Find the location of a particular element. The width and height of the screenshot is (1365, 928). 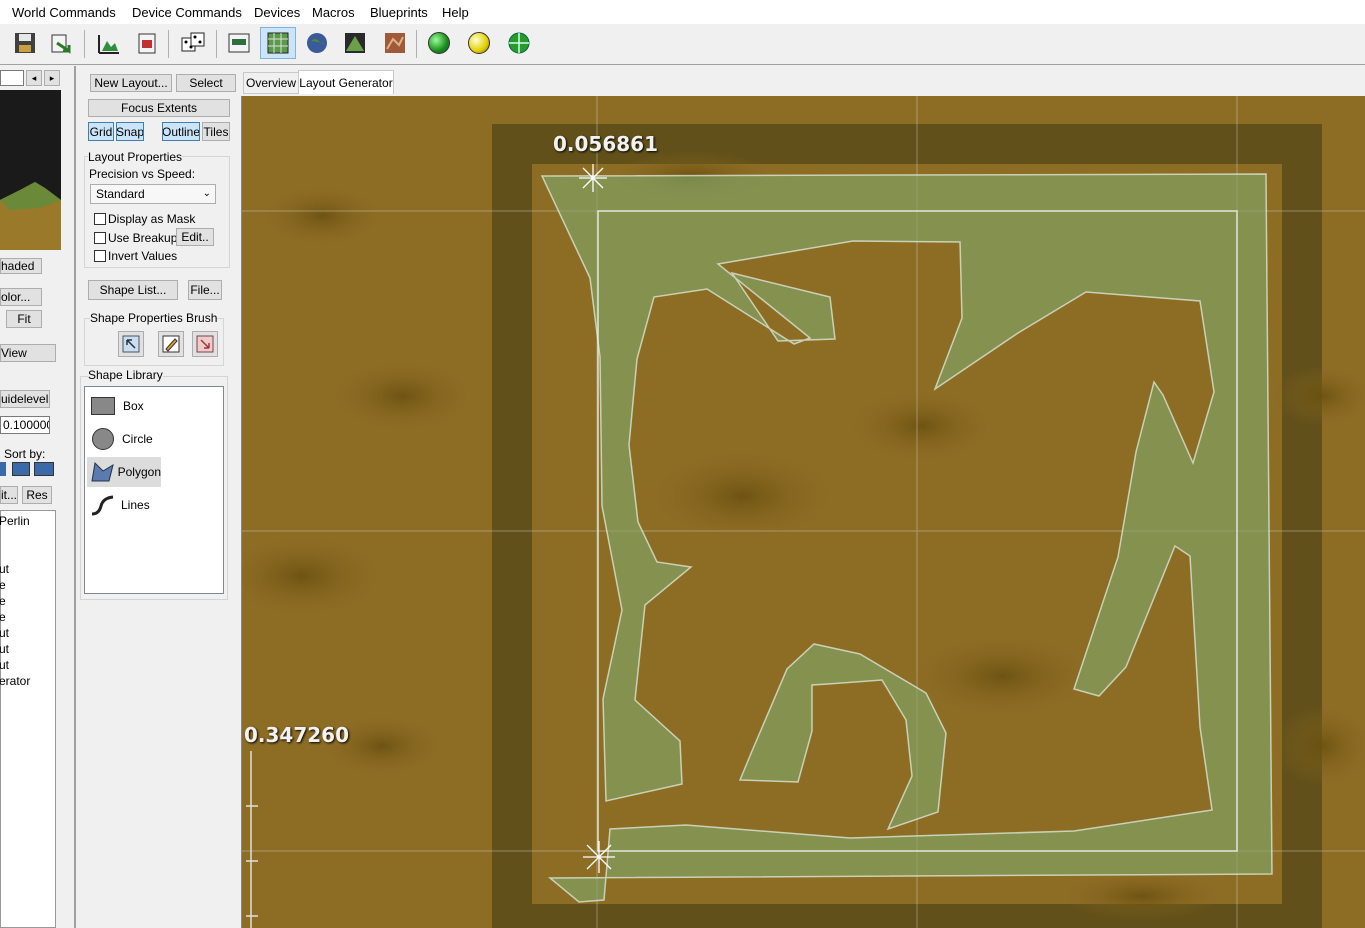

nav-prev-button: ◂ is located at coordinates (34, 78).